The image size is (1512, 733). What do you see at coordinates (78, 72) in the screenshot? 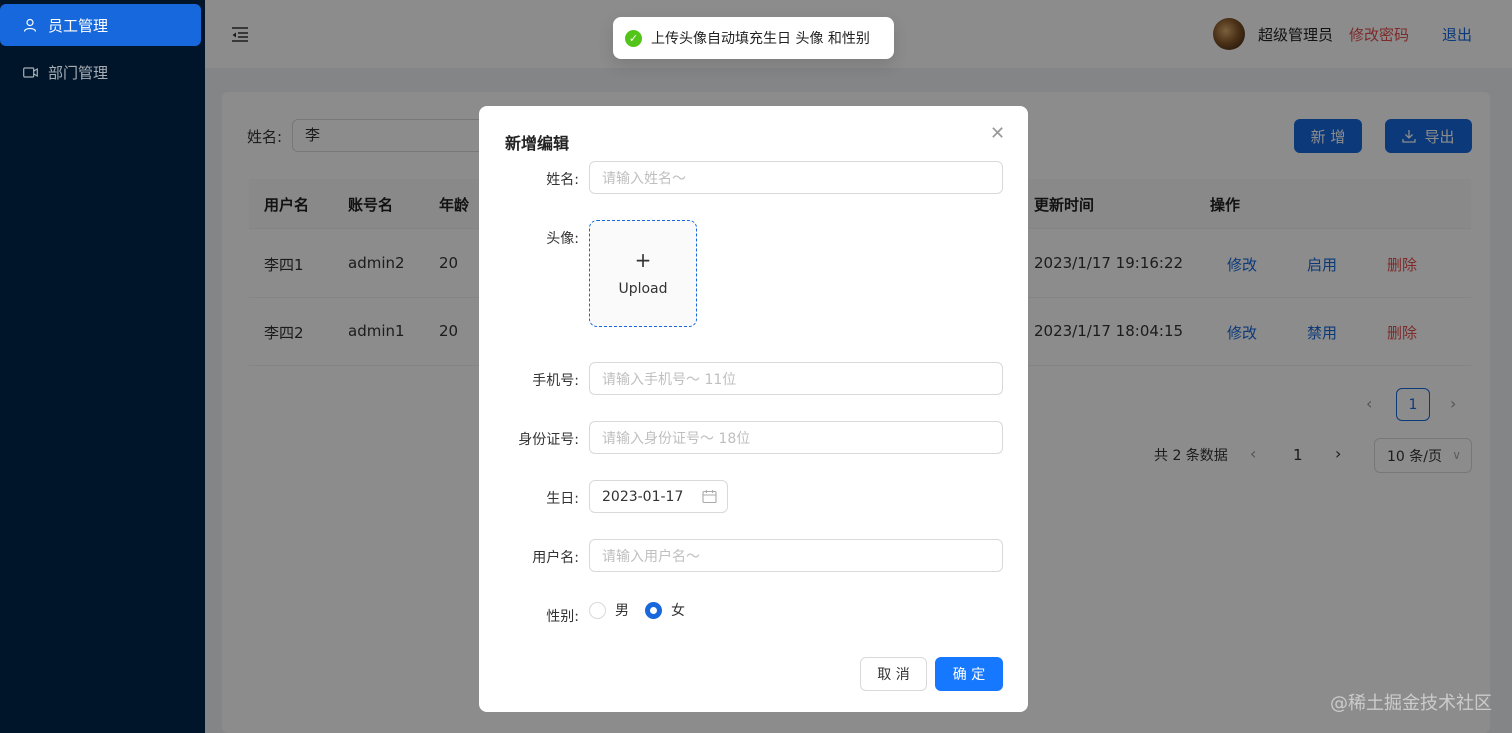
I see `sidebar-item-label: 部门管理` at bounding box center [78, 72].